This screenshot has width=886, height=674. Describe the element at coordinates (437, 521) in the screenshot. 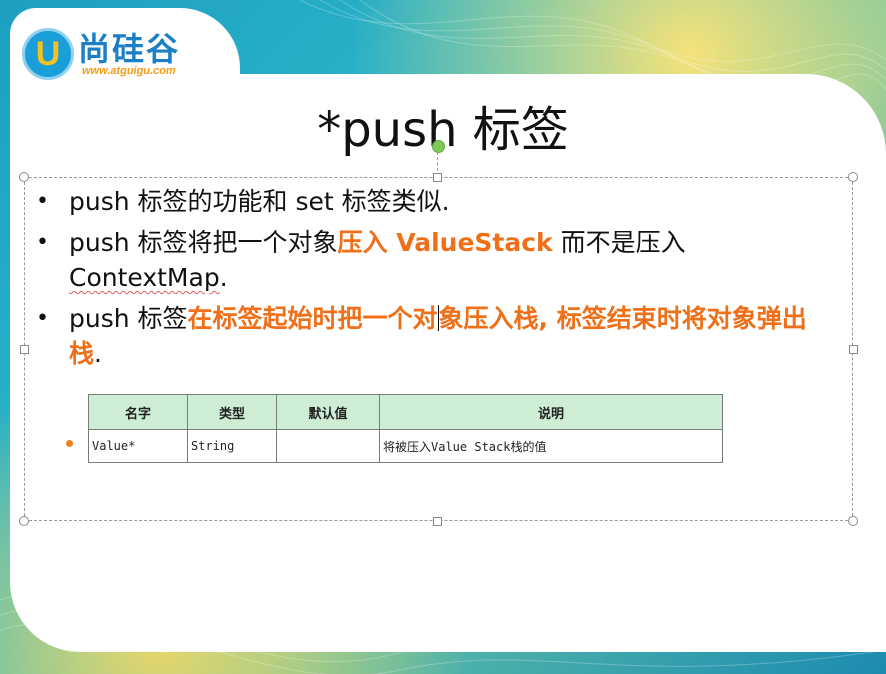

I see `resize-handle-bottom` at that location.